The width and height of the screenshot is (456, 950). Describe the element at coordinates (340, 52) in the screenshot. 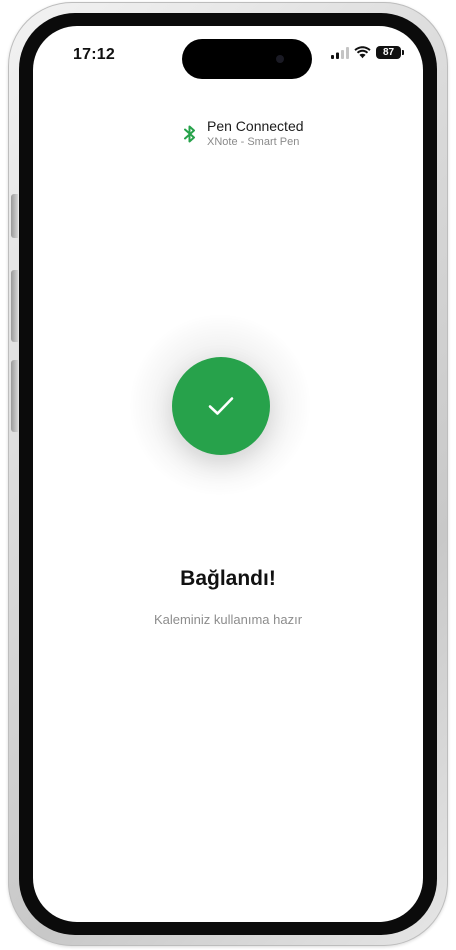

I see `signal-icon` at that location.